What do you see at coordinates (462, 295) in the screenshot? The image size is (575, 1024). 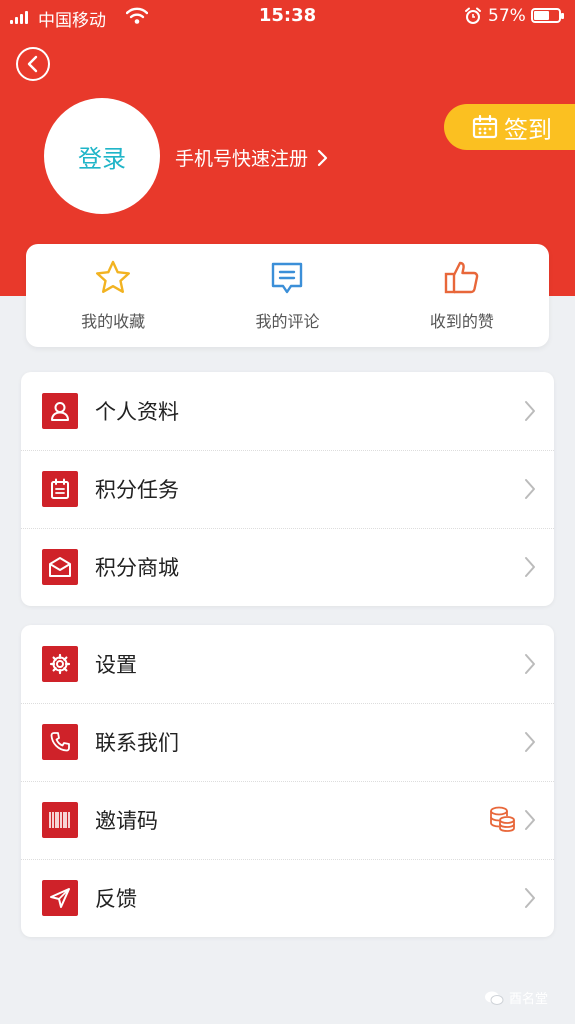 I see `quick-likes: 收到的赞` at bounding box center [462, 295].